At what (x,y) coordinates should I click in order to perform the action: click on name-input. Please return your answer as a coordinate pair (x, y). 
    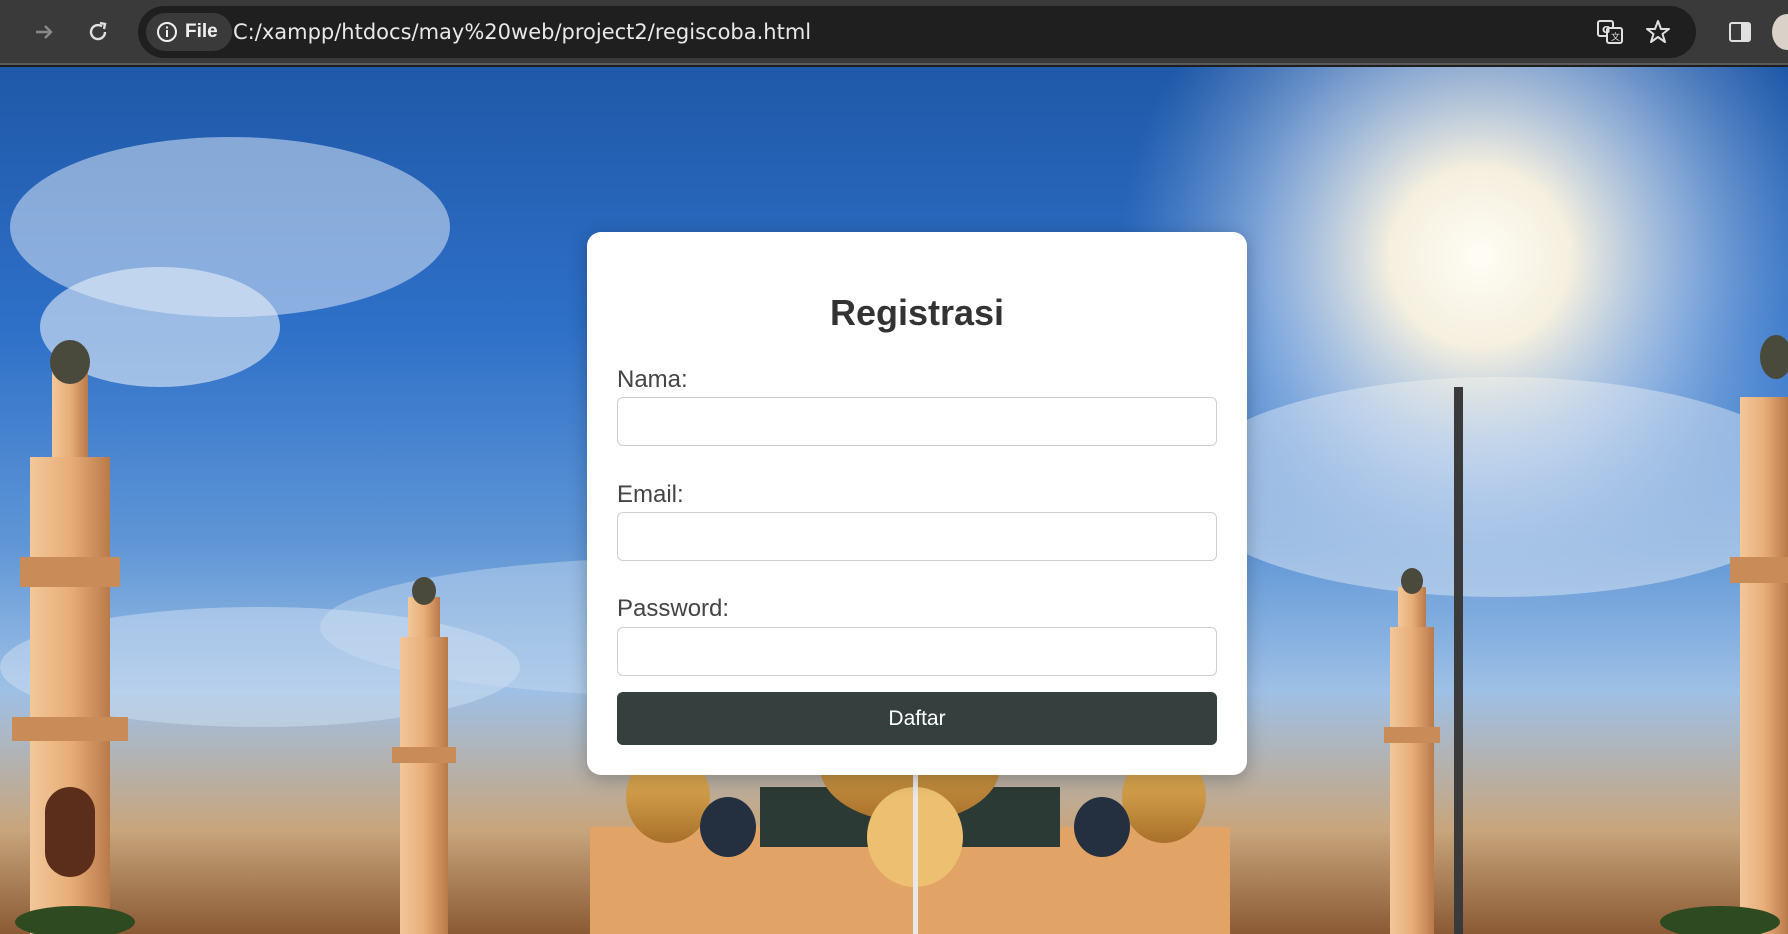
    Looking at the image, I should click on (917, 421).